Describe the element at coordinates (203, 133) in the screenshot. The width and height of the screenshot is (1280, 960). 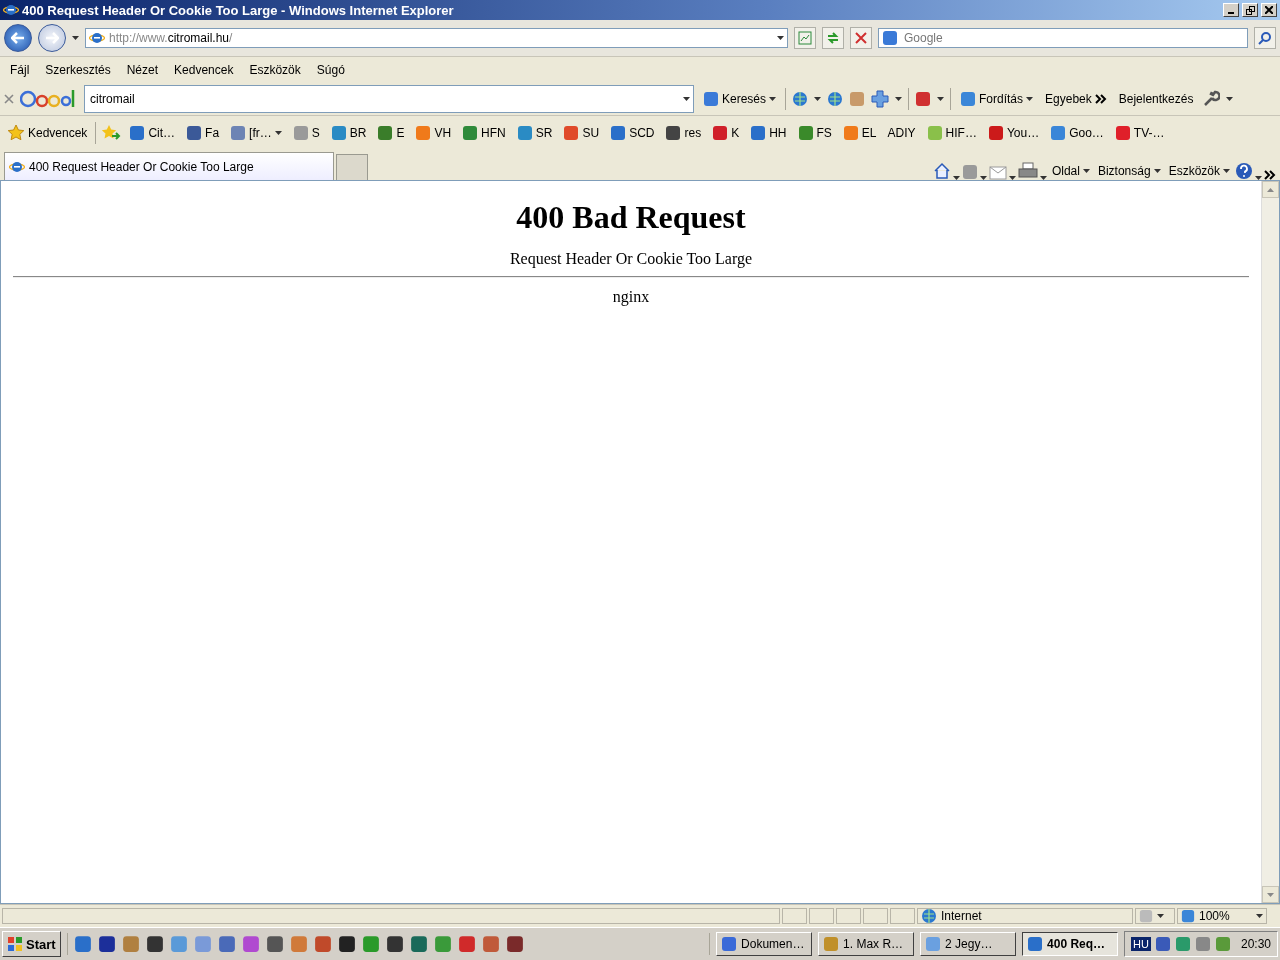
I see `favorite-link: Fa` at that location.